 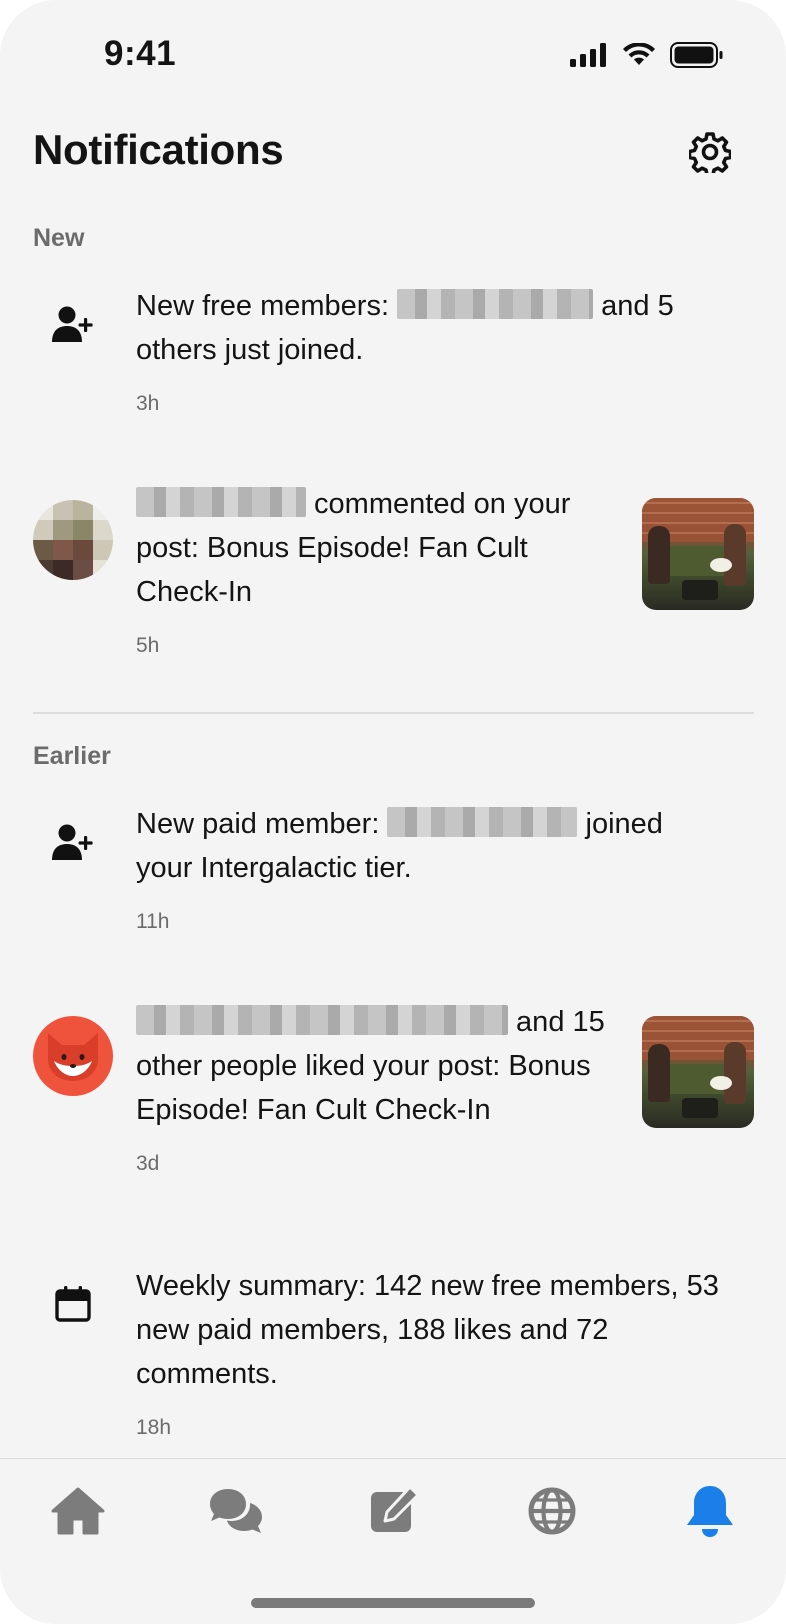 I want to click on home-icon, so click(x=78, y=1511).